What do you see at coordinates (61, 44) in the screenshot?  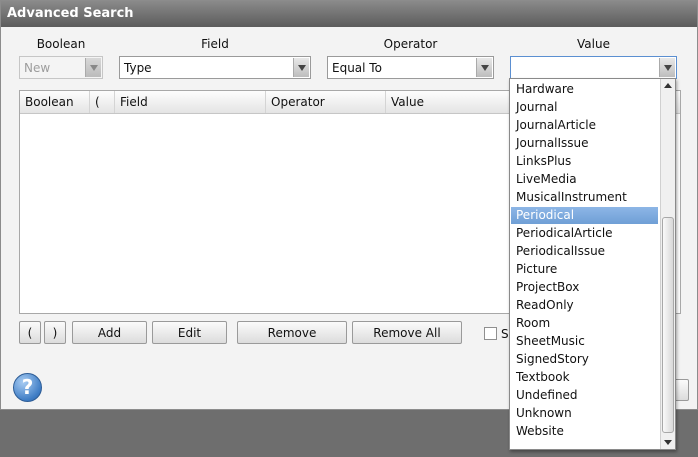 I see `boolean-column-label: Boolean` at bounding box center [61, 44].